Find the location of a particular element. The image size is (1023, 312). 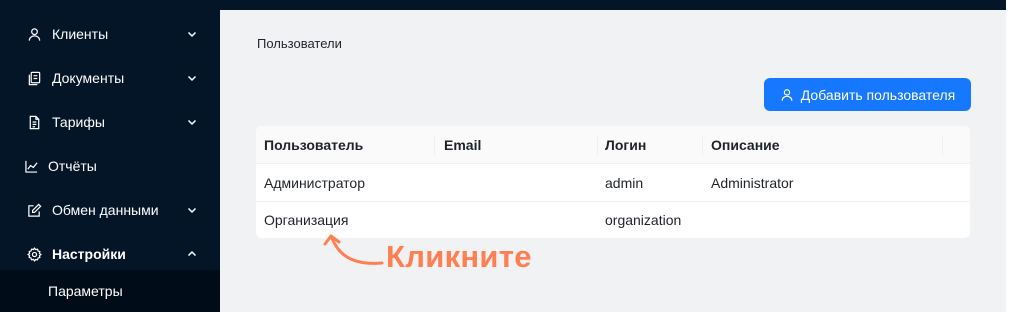

column-header-email: Email is located at coordinates (462, 145).